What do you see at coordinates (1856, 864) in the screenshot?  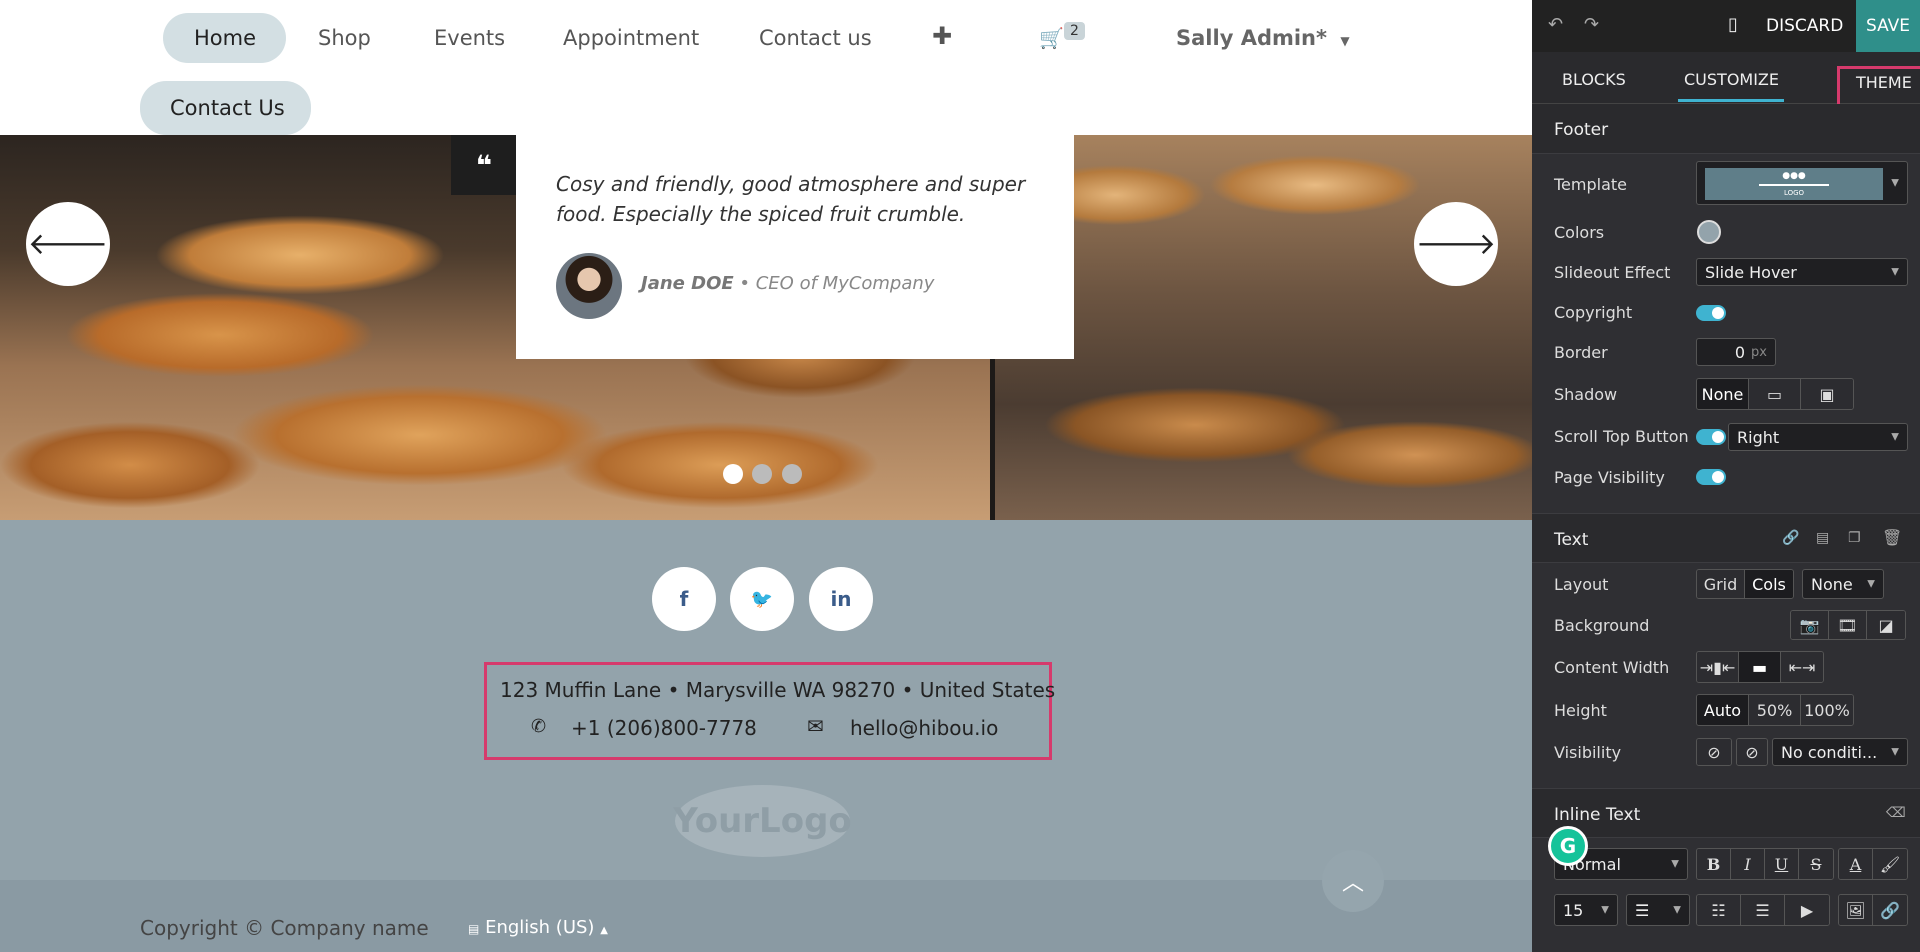 I see `font-color-icon: A` at bounding box center [1856, 864].